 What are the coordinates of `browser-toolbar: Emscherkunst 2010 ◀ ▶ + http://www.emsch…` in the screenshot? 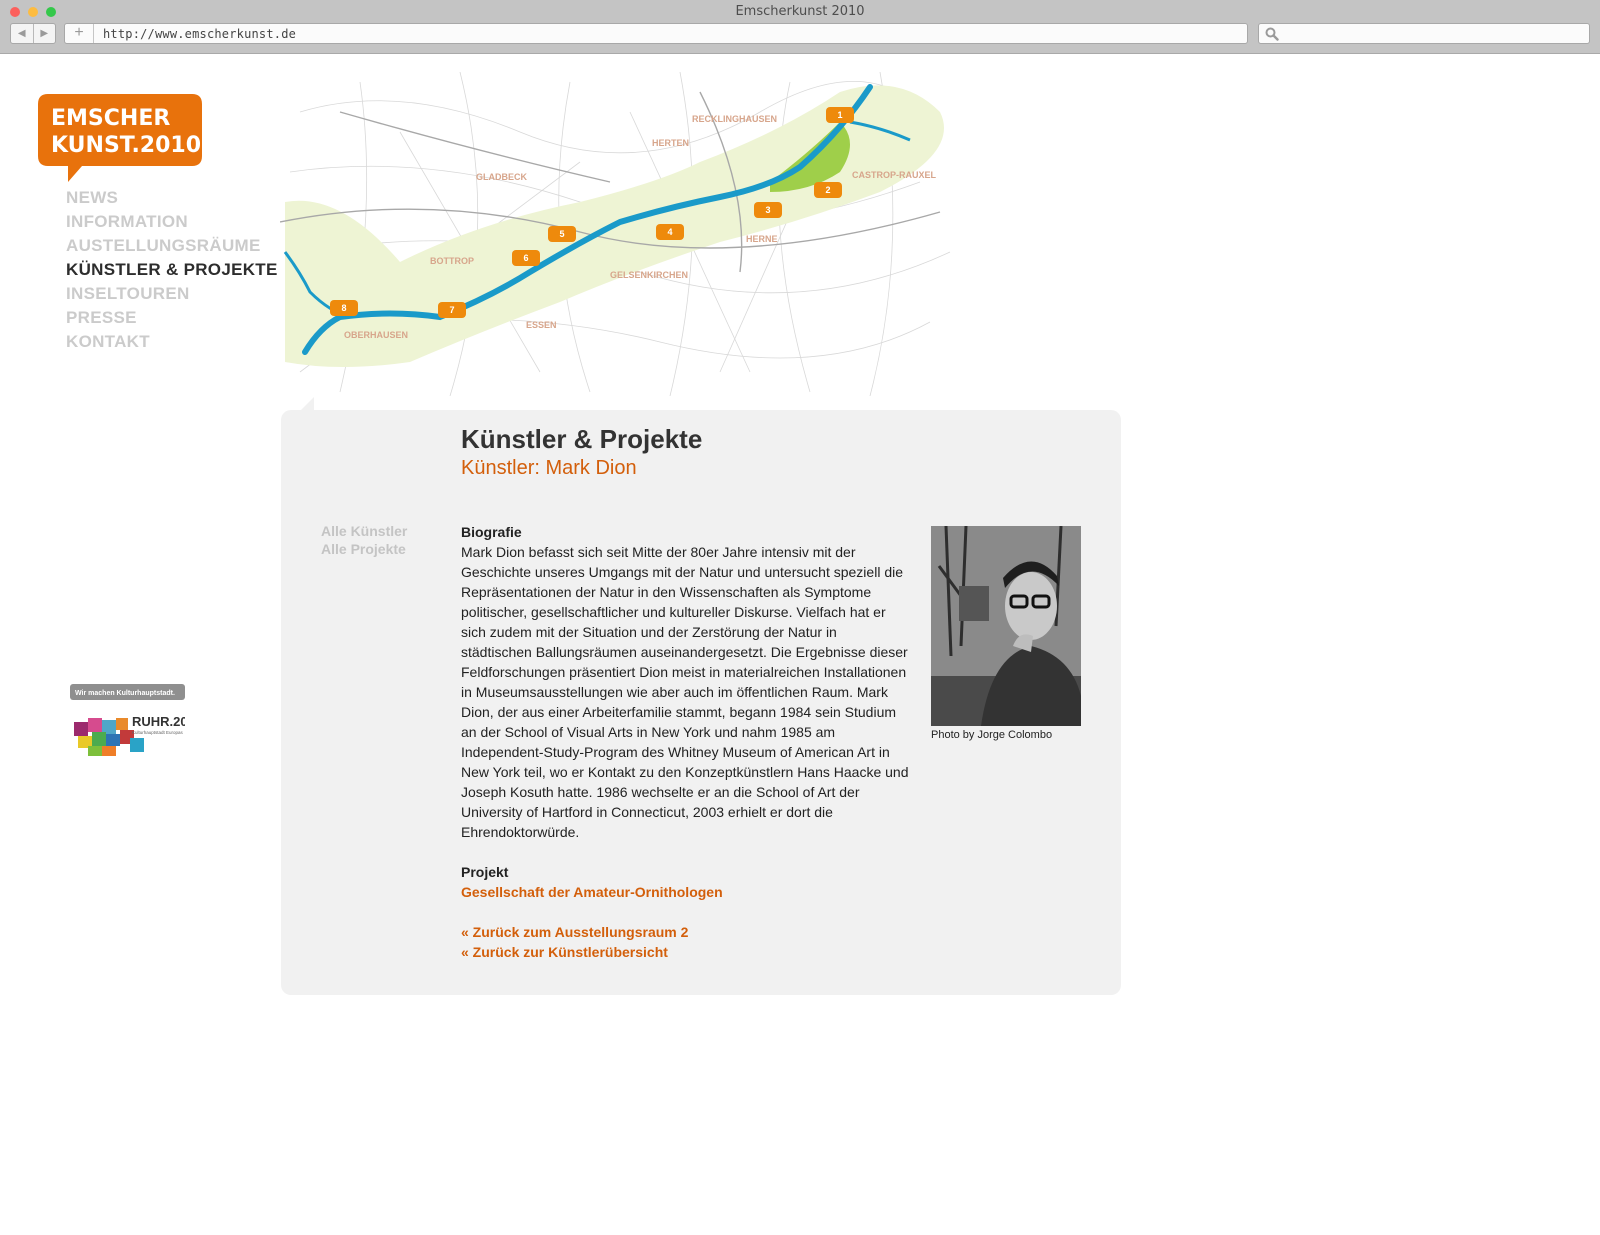 It's located at (800, 27).